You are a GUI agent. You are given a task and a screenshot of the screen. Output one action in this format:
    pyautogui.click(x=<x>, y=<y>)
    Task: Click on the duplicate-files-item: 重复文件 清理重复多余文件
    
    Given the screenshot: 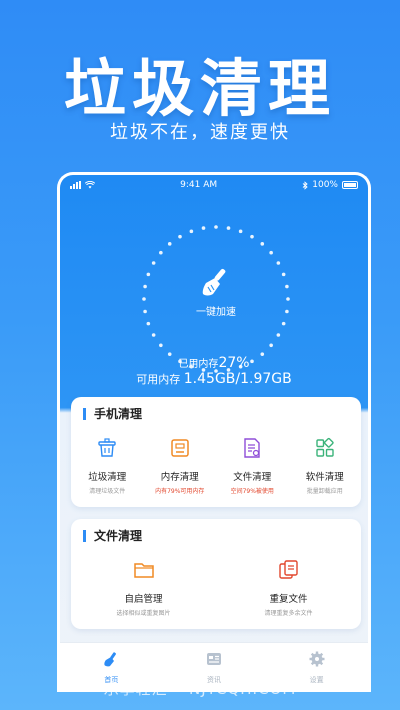 What is the action you would take?
    pyautogui.click(x=288, y=588)
    